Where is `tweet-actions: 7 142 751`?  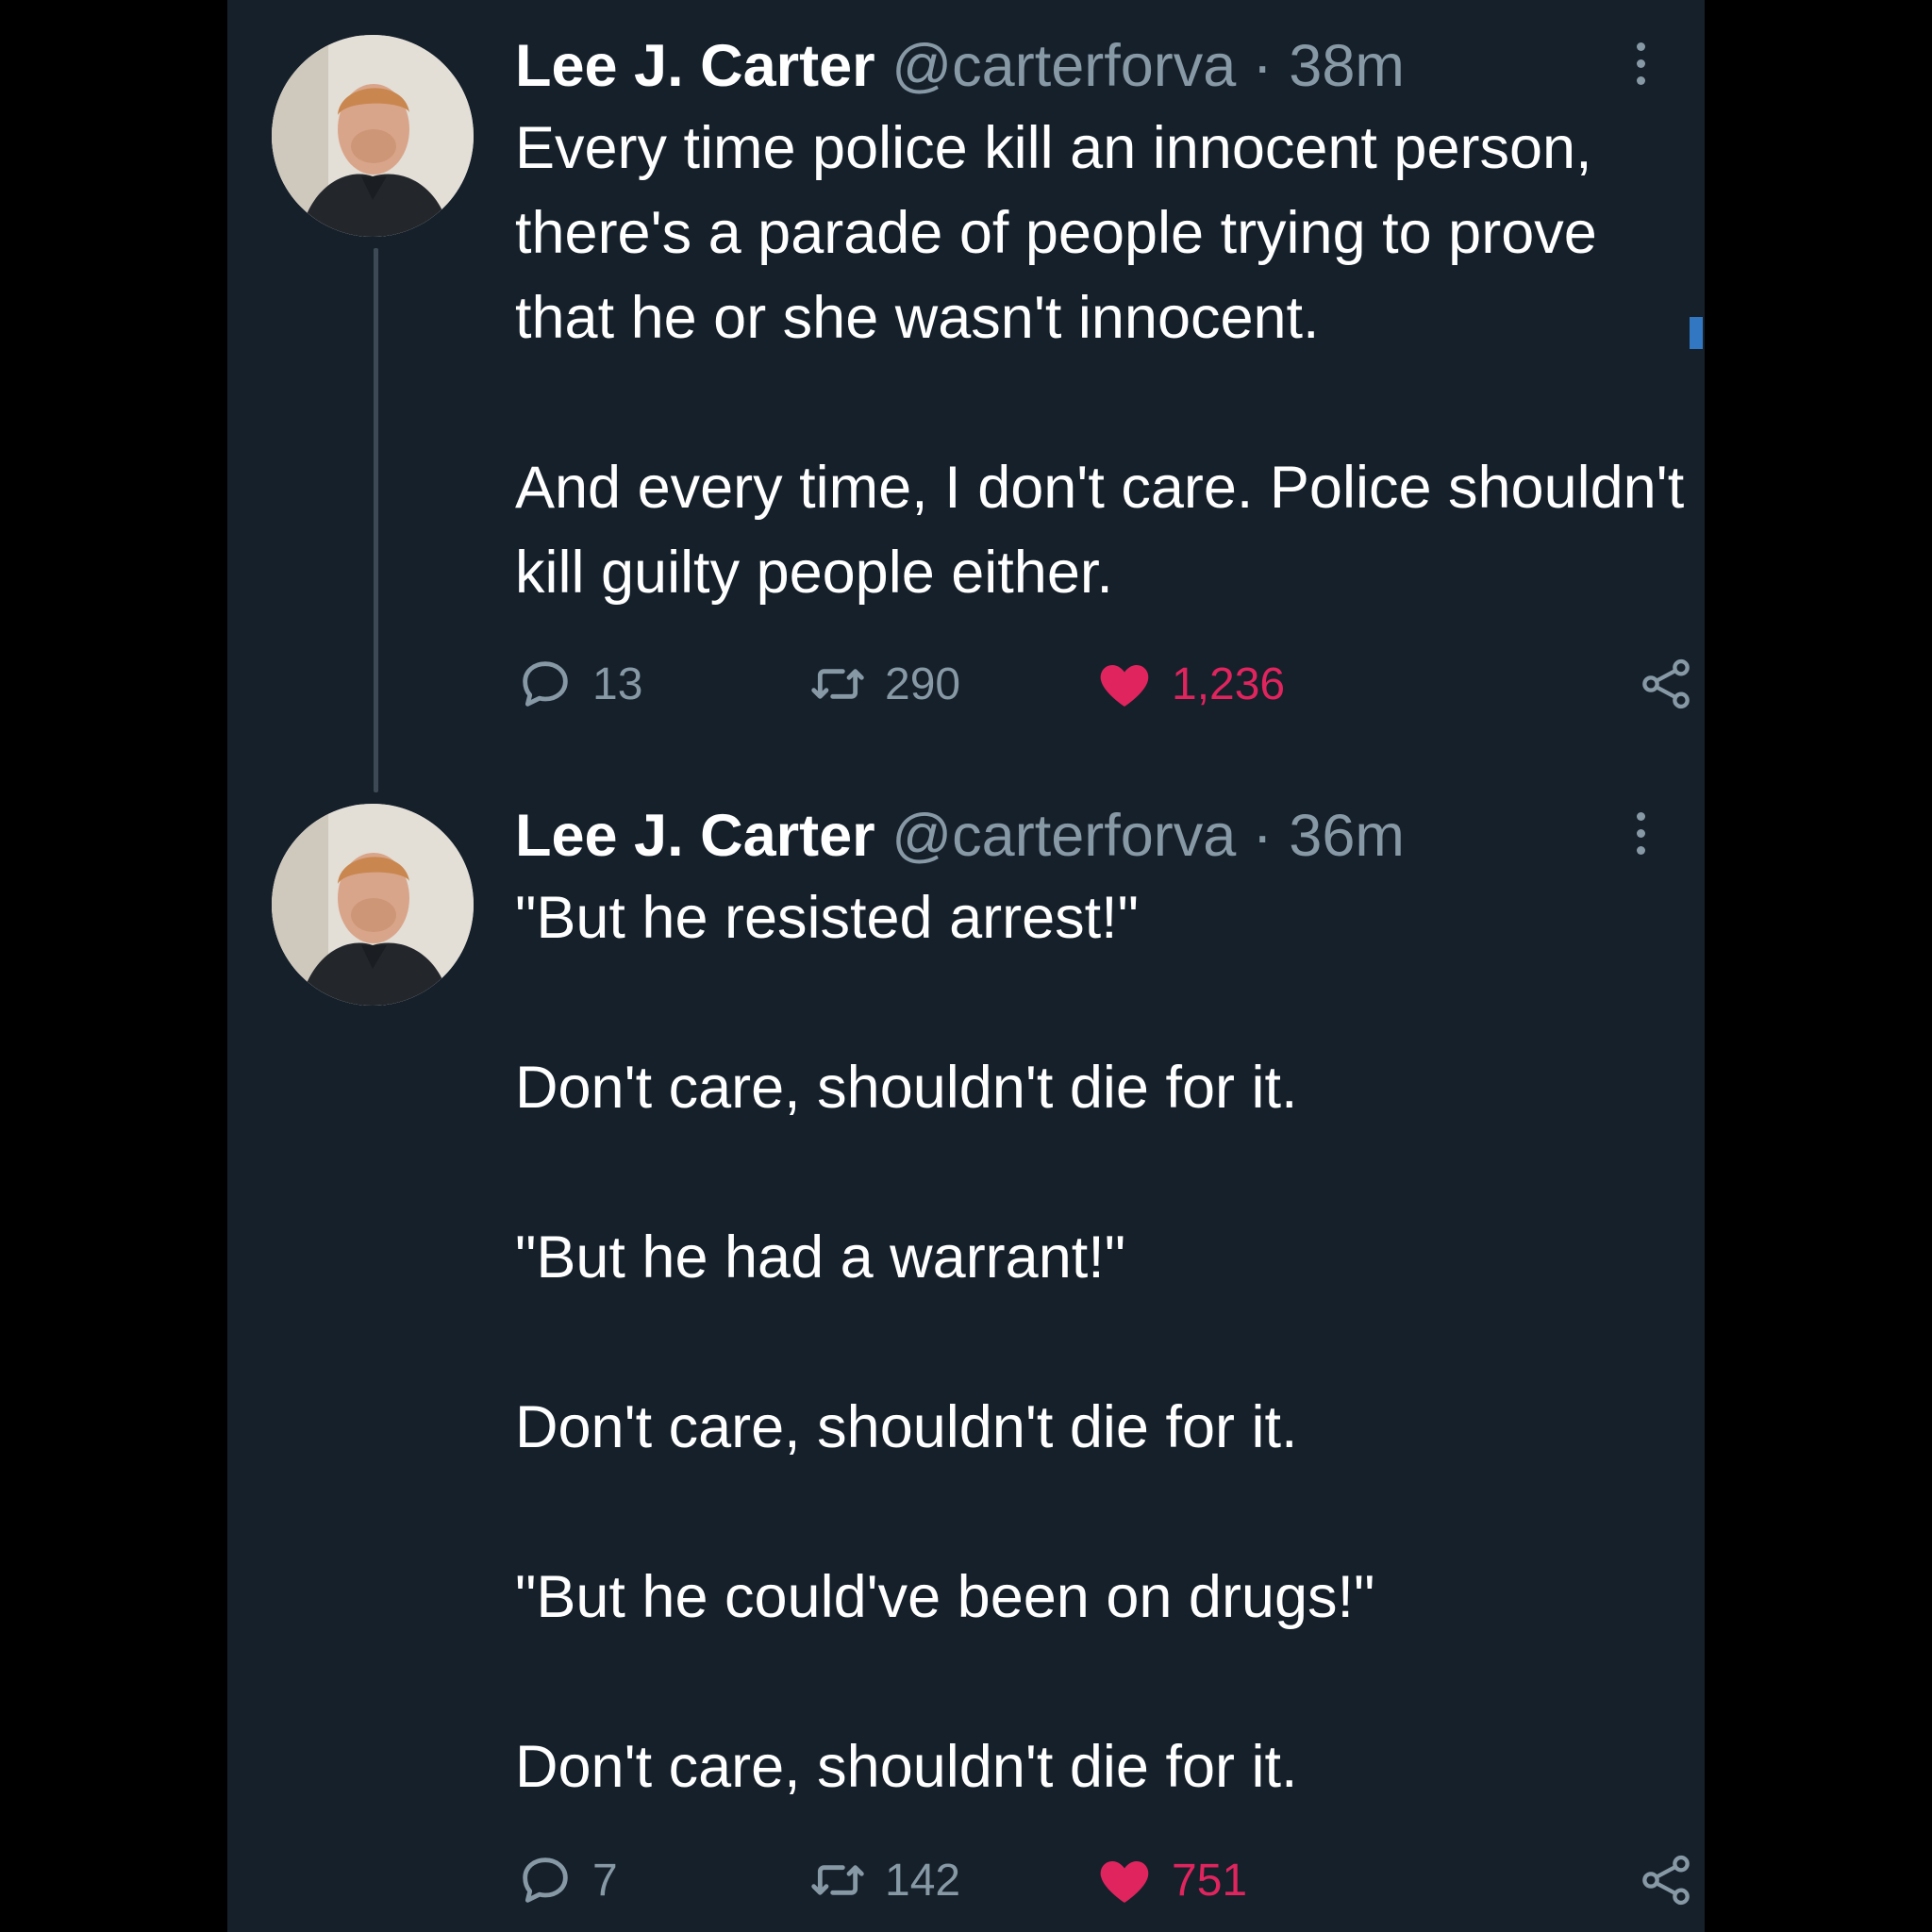
tweet-actions: 7 142 751 is located at coordinates (1109, 1880).